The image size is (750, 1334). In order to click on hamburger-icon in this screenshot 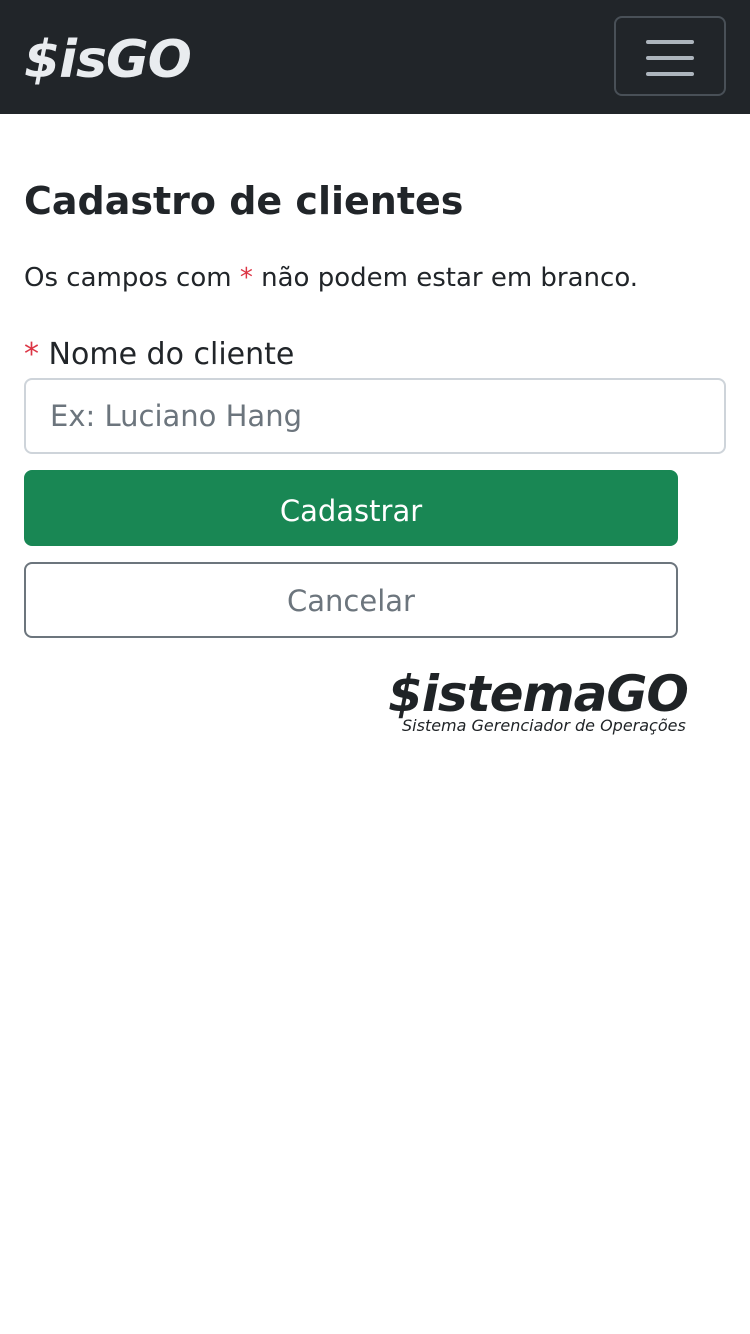, I will do `click(670, 42)`.